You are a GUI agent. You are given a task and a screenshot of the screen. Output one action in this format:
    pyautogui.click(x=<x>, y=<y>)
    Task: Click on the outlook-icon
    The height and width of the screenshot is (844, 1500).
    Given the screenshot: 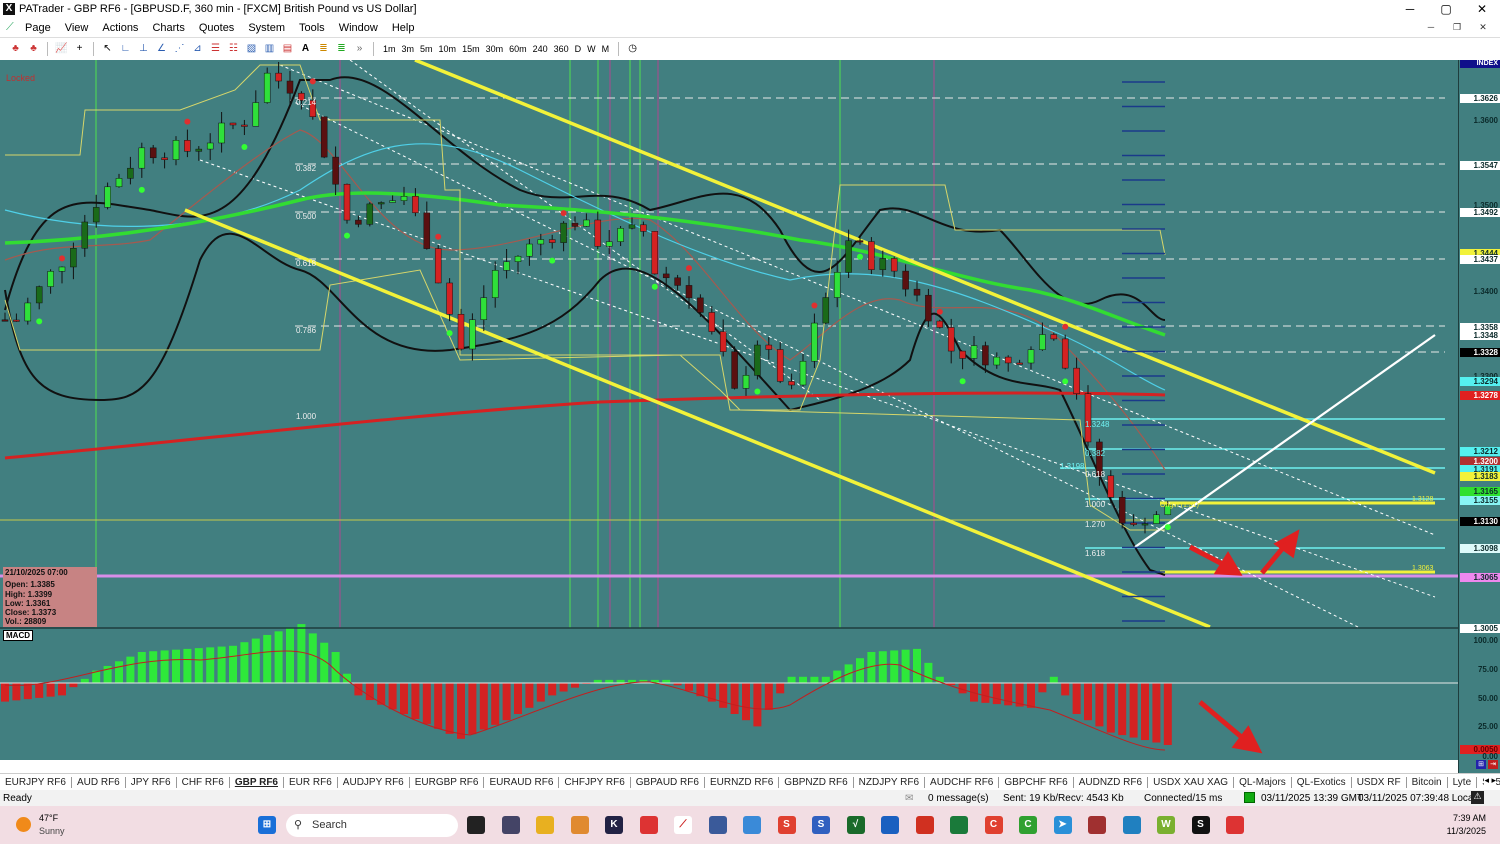 What is the action you would take?
    pyautogui.click(x=890, y=825)
    